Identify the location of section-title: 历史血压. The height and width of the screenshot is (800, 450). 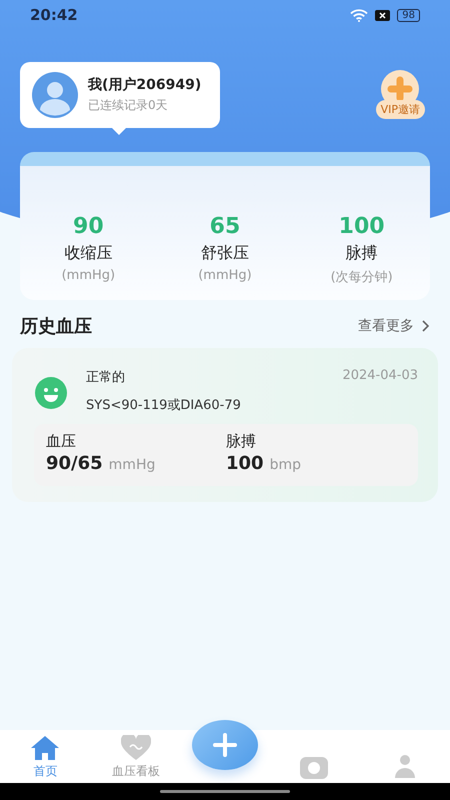
(56, 326).